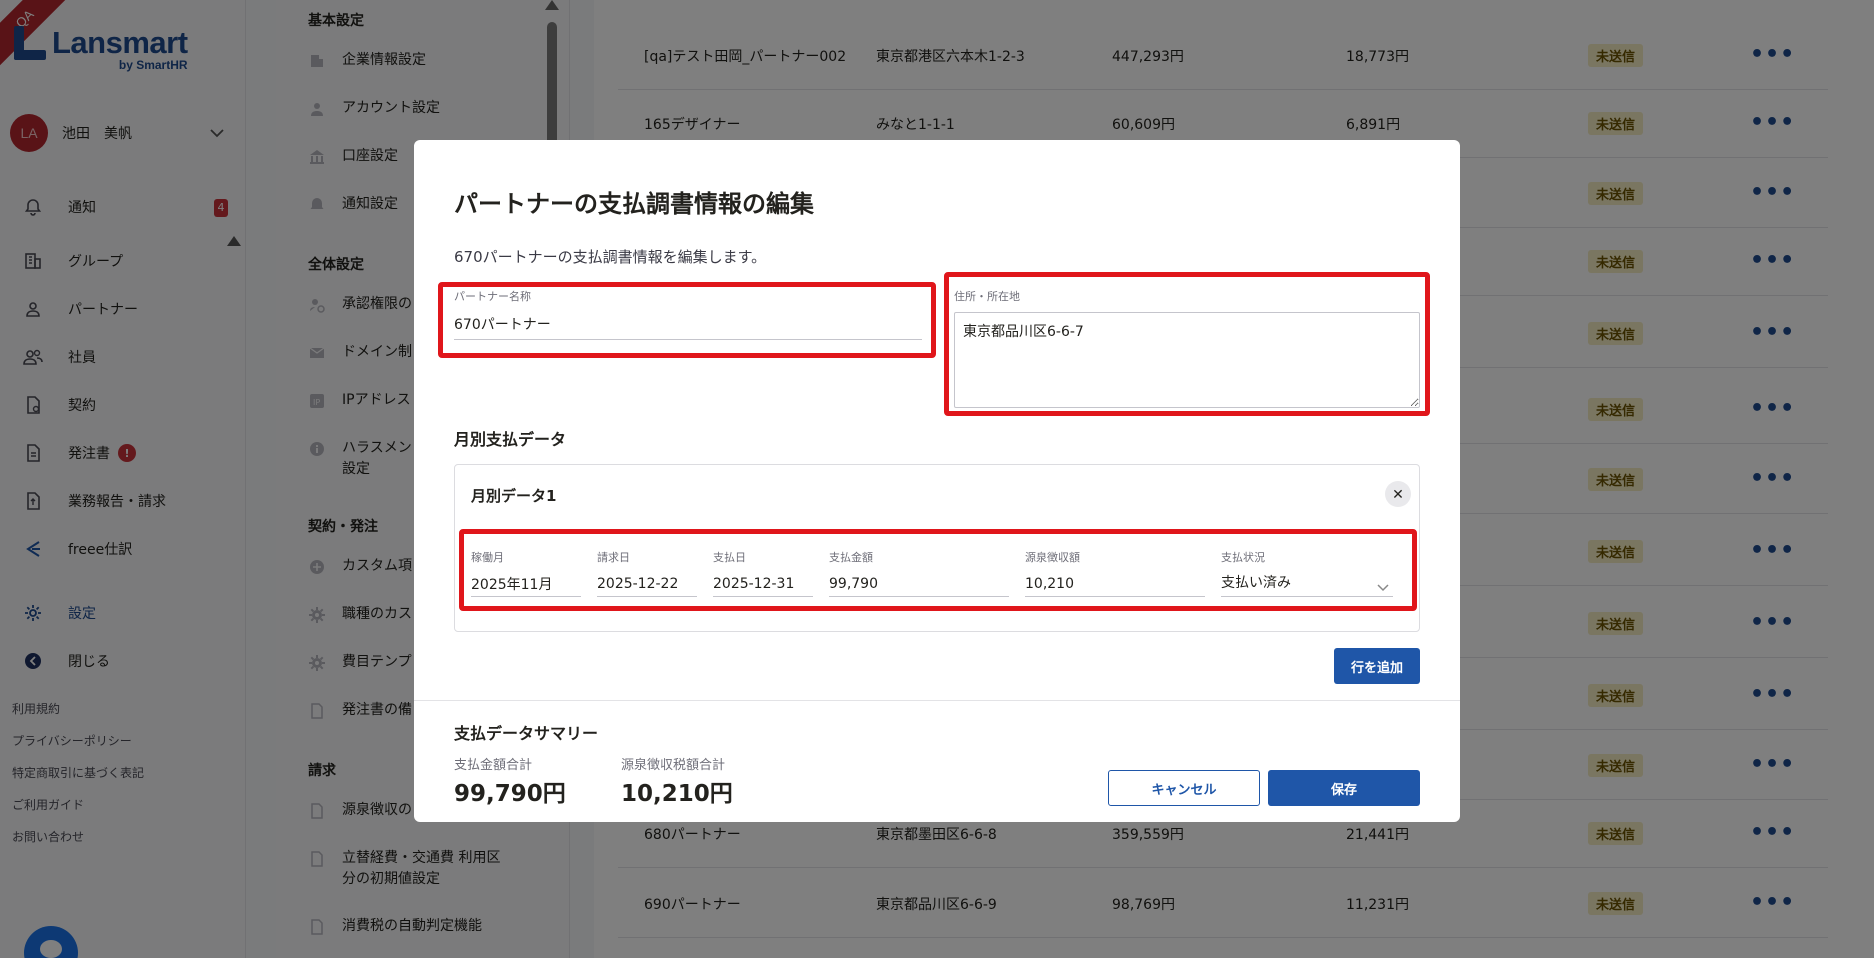  Describe the element at coordinates (1184, 788) in the screenshot. I see `cancel-button: キャンセル` at that location.